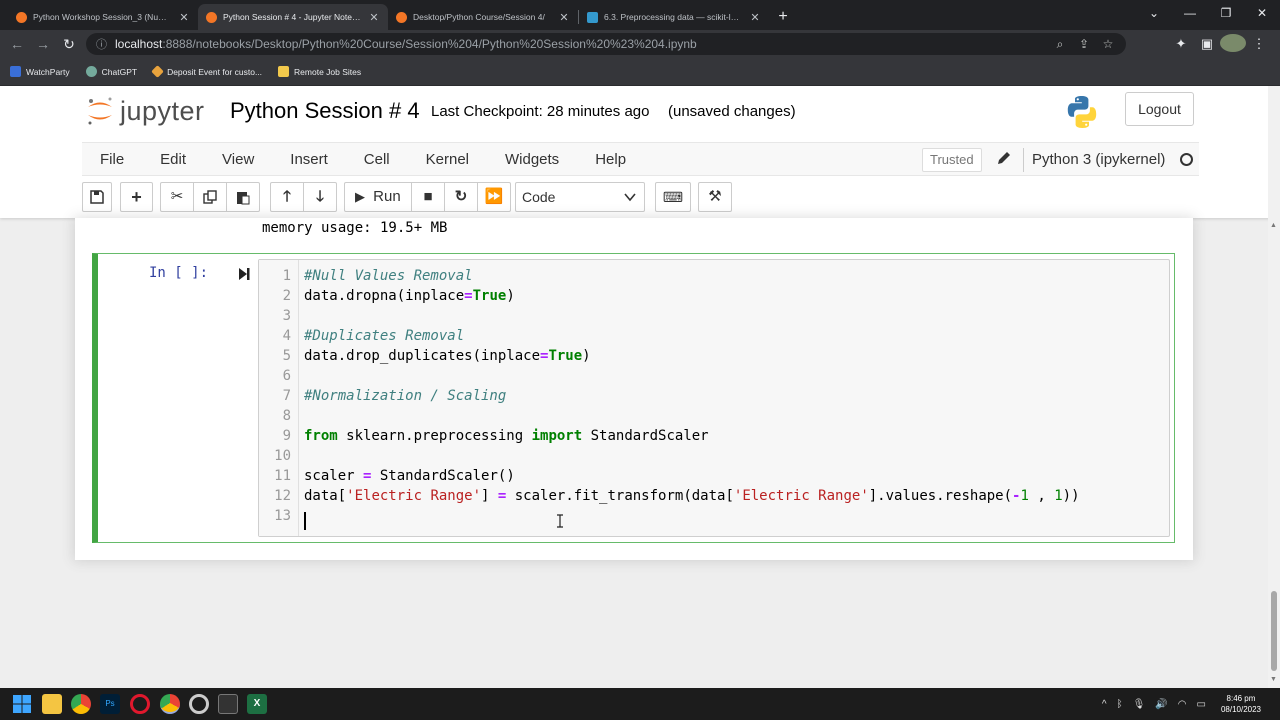 Image resolution: width=1280 pixels, height=720 pixels. What do you see at coordinates (284, 71) in the screenshot?
I see `folder-icon` at bounding box center [284, 71].